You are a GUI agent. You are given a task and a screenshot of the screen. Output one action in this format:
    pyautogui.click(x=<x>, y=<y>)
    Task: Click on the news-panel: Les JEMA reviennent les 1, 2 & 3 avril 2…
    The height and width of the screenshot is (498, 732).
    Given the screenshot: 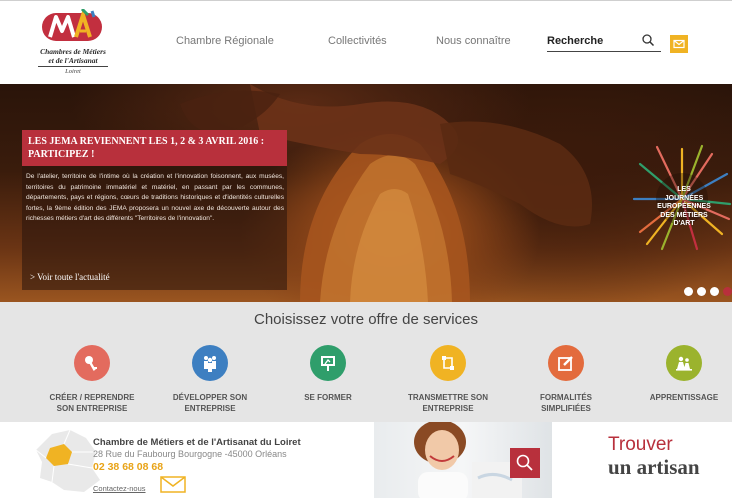 What is the action you would take?
    pyautogui.click(x=154, y=210)
    